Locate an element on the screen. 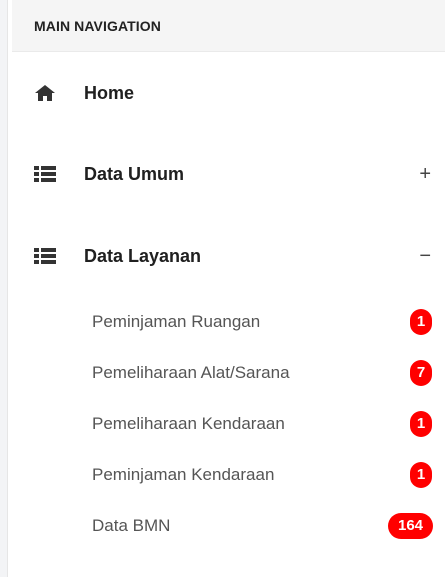 Image resolution: width=445 pixels, height=577 pixels. submenu-item-label: Peminjaman Ruangan is located at coordinates (176, 321).